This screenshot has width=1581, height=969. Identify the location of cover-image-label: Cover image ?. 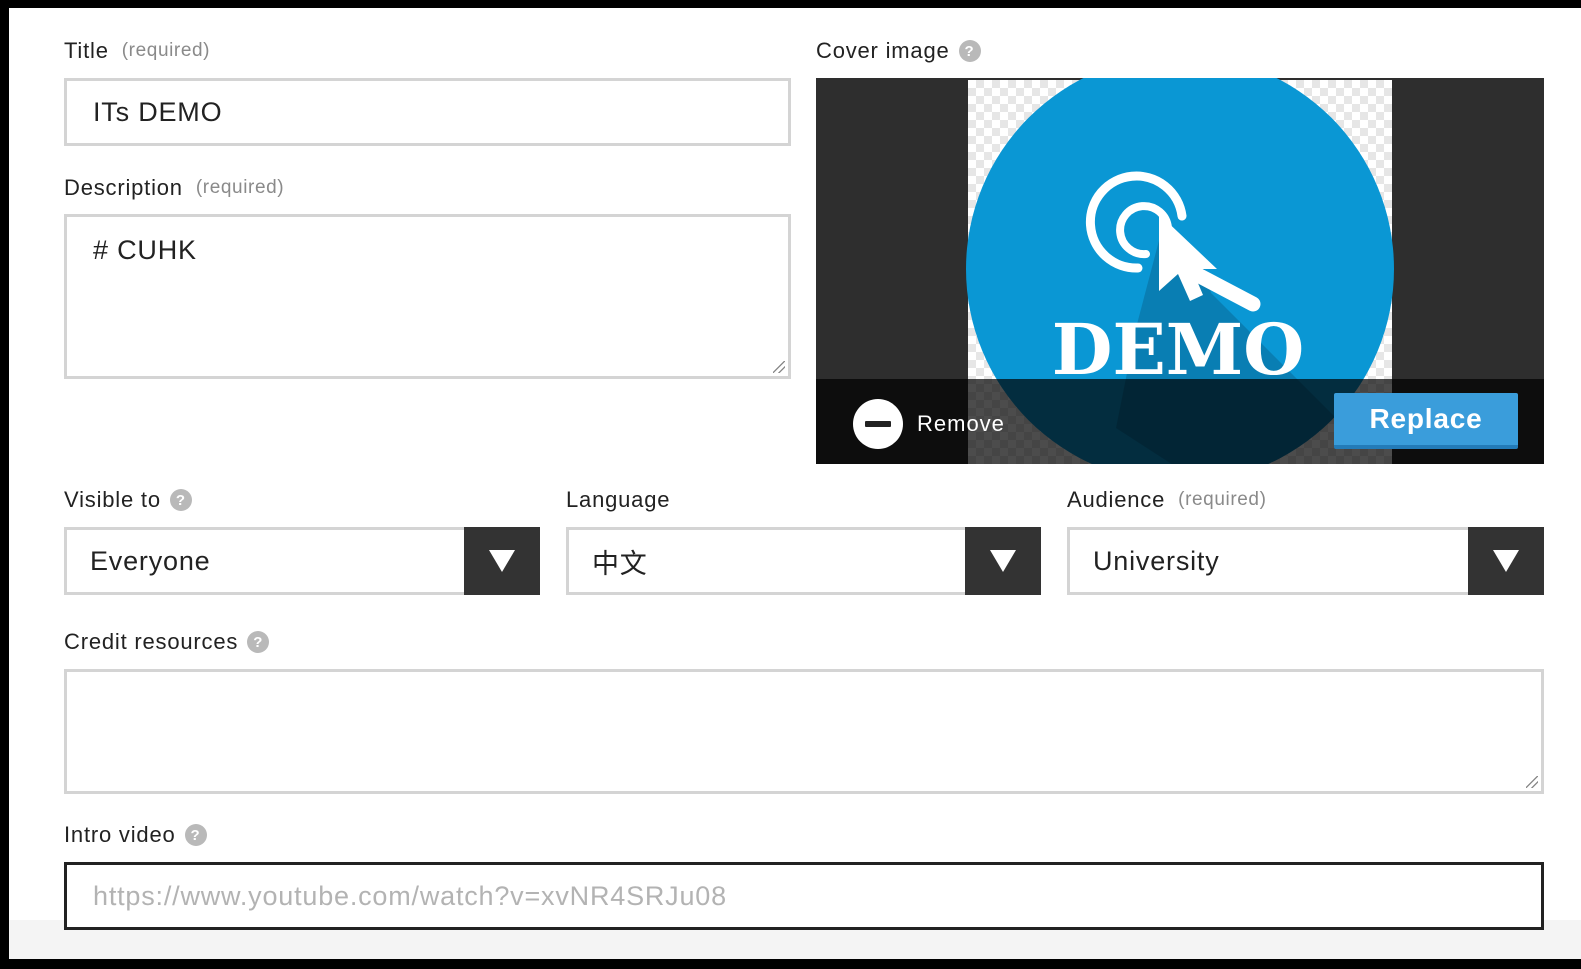
(898, 51).